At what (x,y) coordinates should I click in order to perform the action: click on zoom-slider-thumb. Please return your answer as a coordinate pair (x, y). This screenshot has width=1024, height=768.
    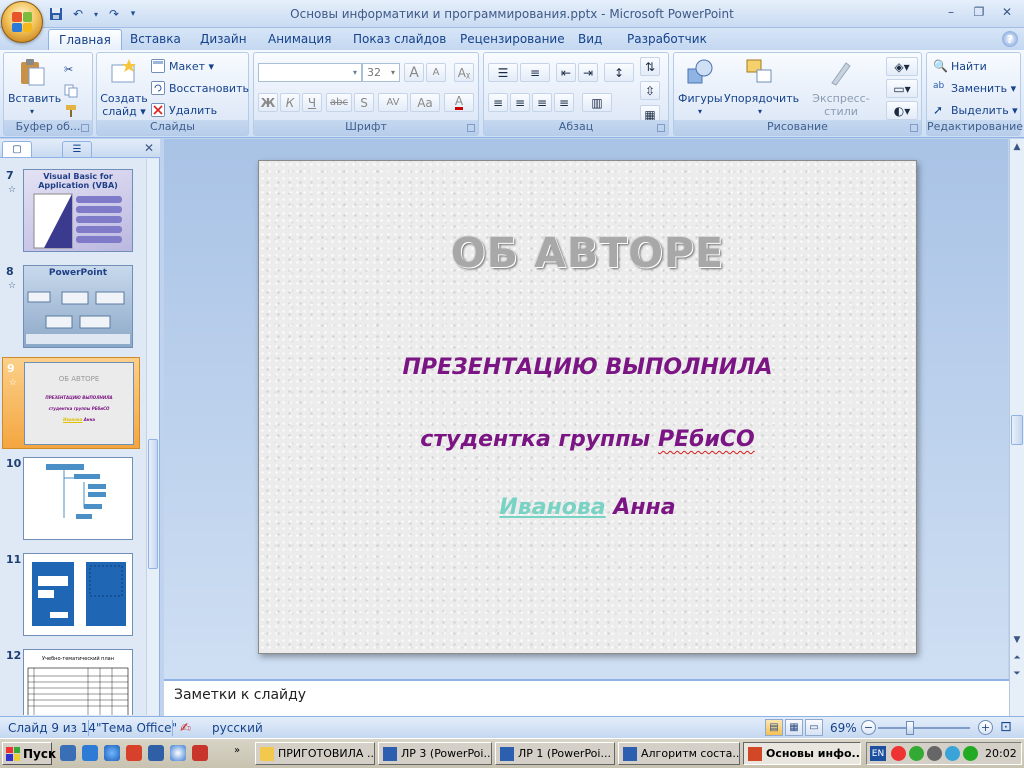
    Looking at the image, I should click on (910, 728).